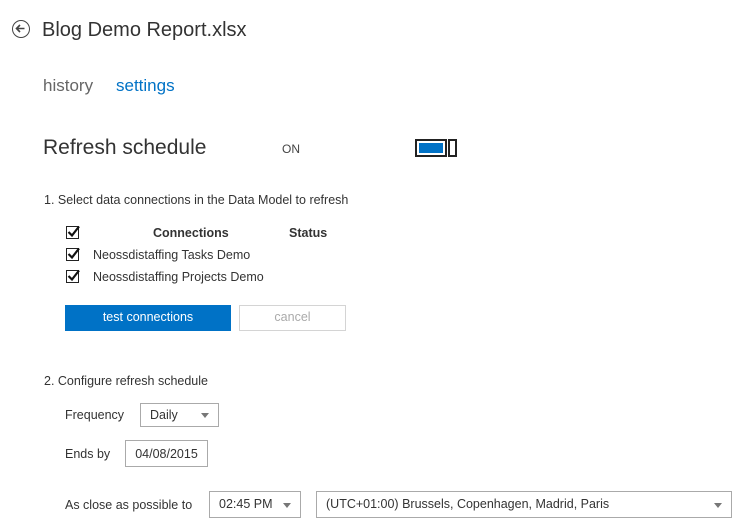  I want to click on page-title: Blog Demo Report.xlsx, so click(144, 30).